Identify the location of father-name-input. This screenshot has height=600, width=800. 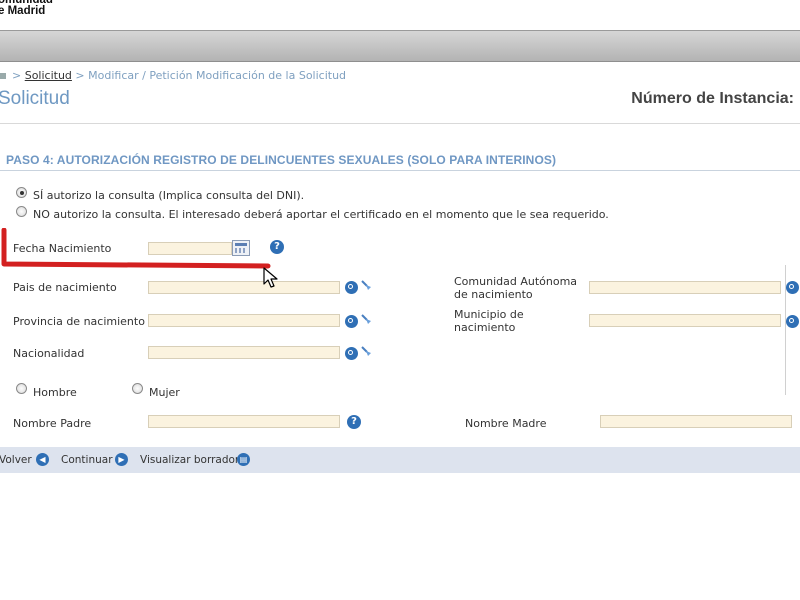
(244, 421).